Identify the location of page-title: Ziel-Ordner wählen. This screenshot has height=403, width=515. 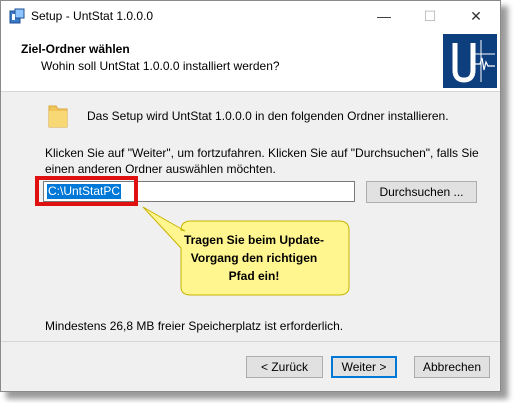
(75, 49).